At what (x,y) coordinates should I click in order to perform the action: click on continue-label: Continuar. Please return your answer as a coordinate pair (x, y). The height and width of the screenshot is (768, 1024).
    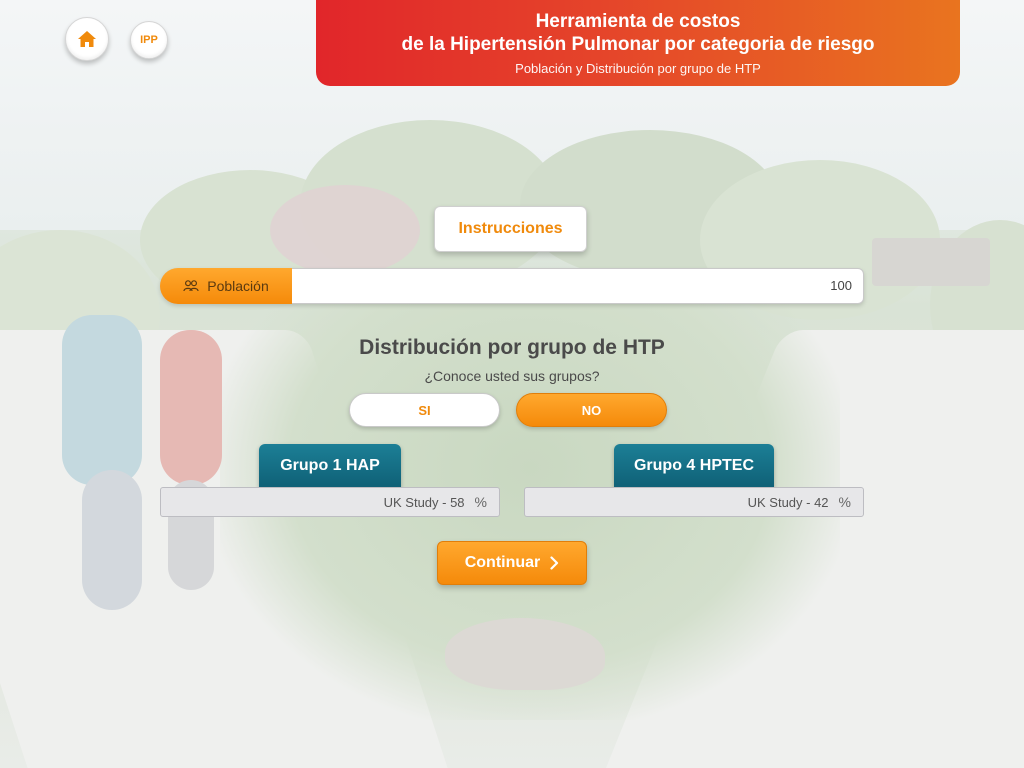
    Looking at the image, I should click on (502, 562).